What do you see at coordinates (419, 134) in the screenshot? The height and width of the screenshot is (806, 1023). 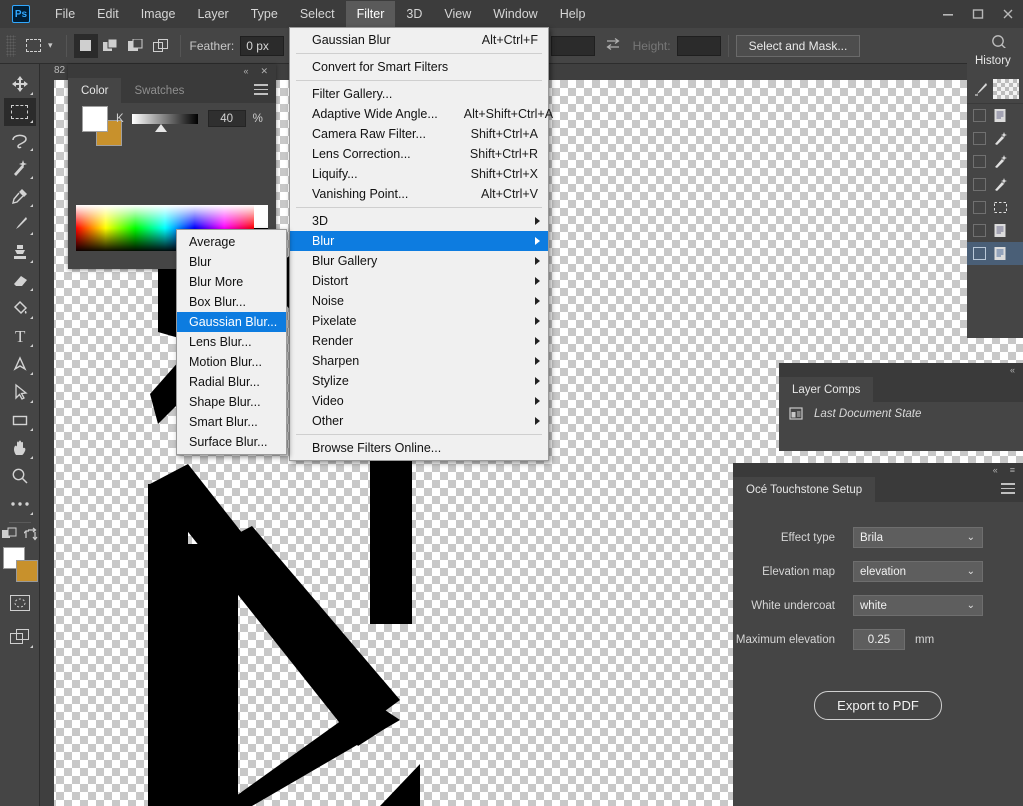 I see `menu-item-camera-raw-filter: Camera Raw Filter... Shift+Ctrl+A` at bounding box center [419, 134].